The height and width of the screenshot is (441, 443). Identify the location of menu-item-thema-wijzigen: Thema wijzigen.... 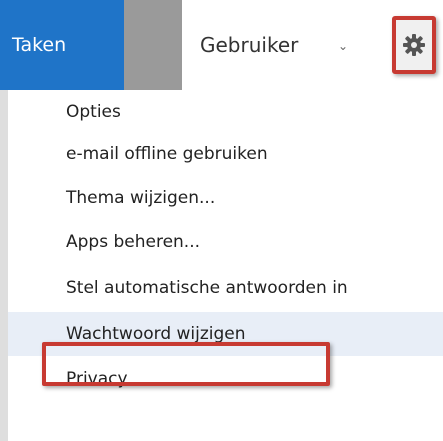
(225, 198).